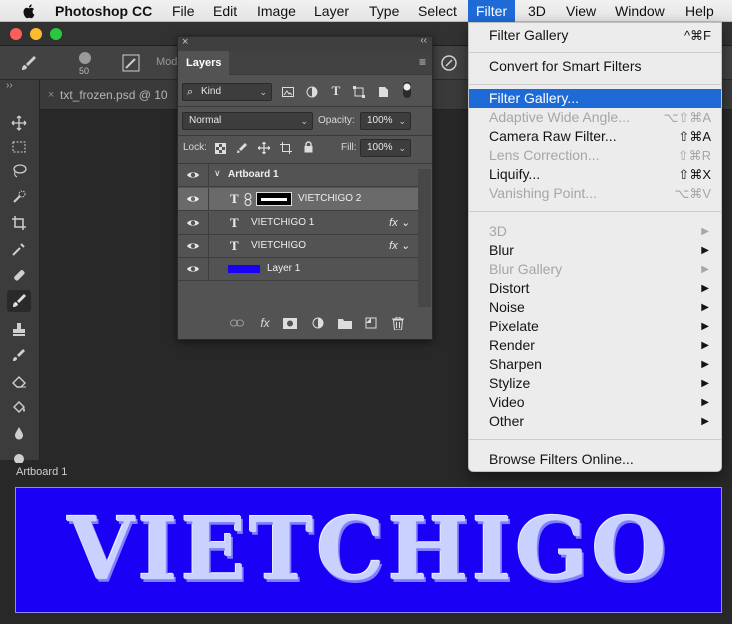  What do you see at coordinates (19, 457) in the screenshot?
I see `dodge-tool` at bounding box center [19, 457].